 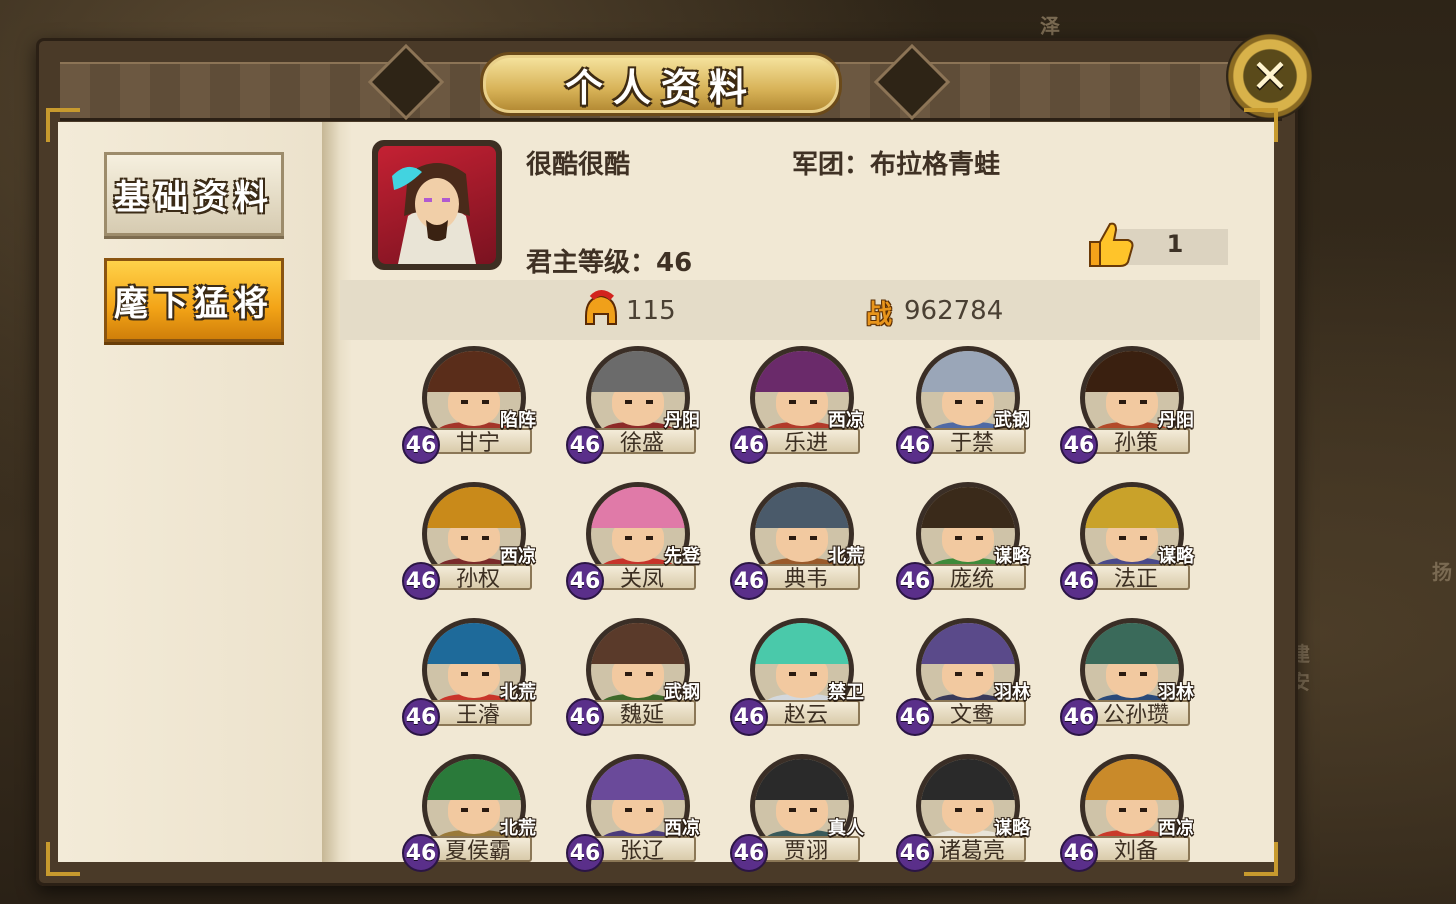 What do you see at coordinates (1139, 542) in the screenshot?
I see `general-card: 法正 46 谋略` at bounding box center [1139, 542].